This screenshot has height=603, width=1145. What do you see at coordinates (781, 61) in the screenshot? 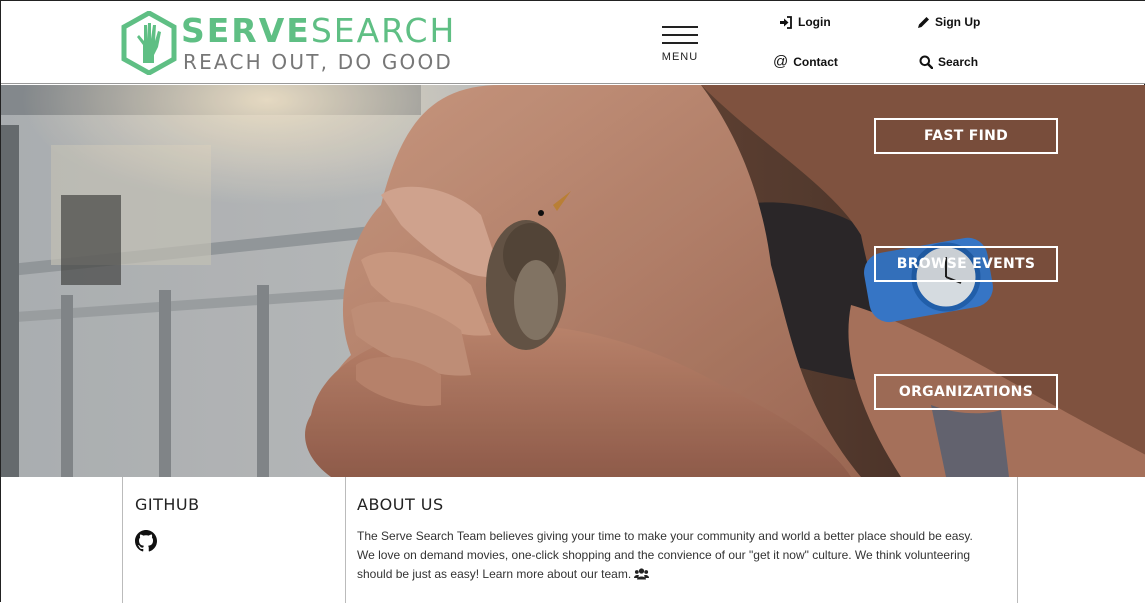
I see `at-icon: @` at bounding box center [781, 61].